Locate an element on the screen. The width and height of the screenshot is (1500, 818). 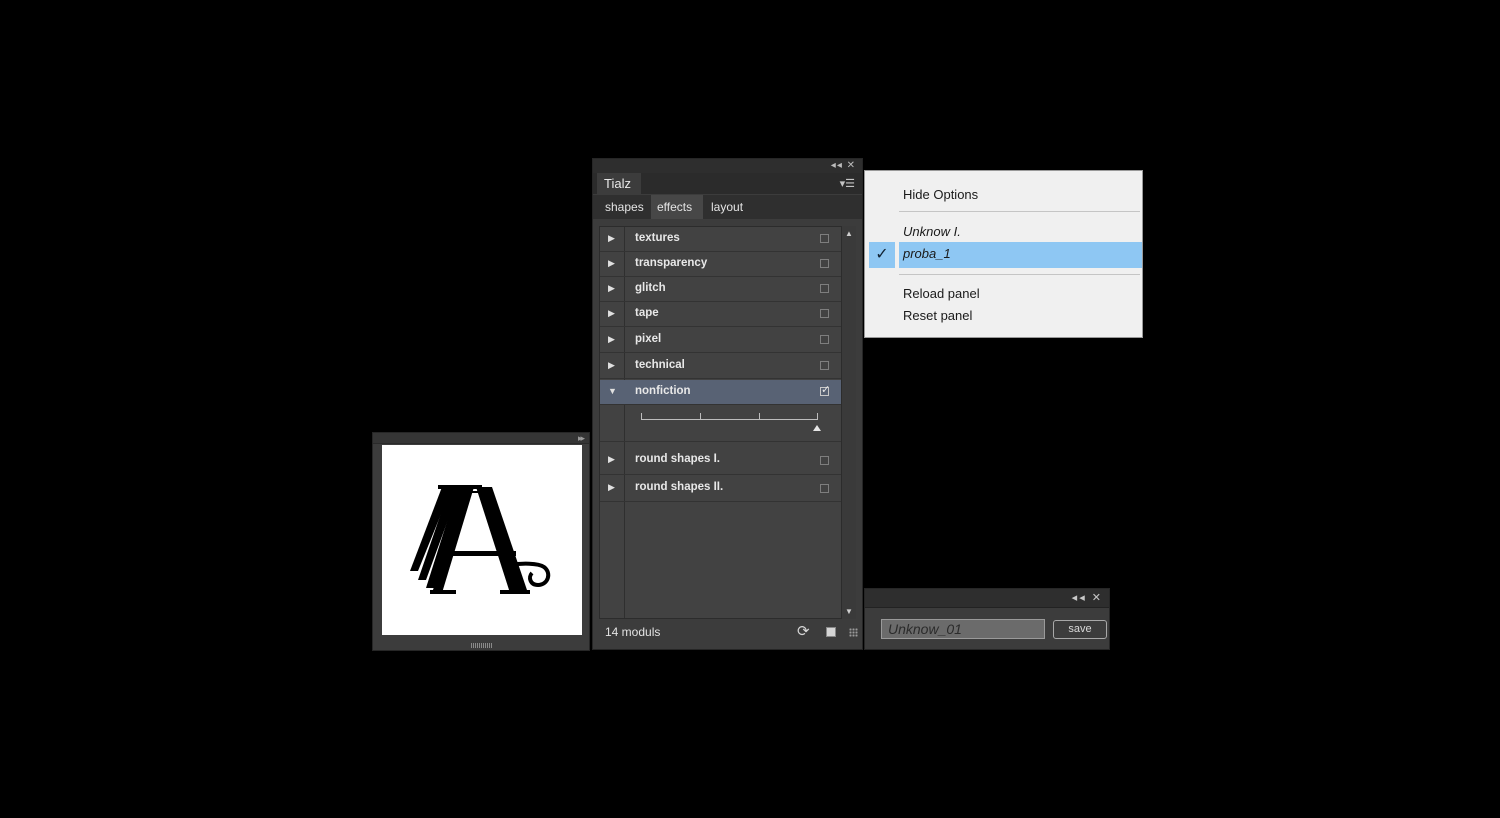
collapse-arrow-icon: ▼ is located at coordinates (612, 391).